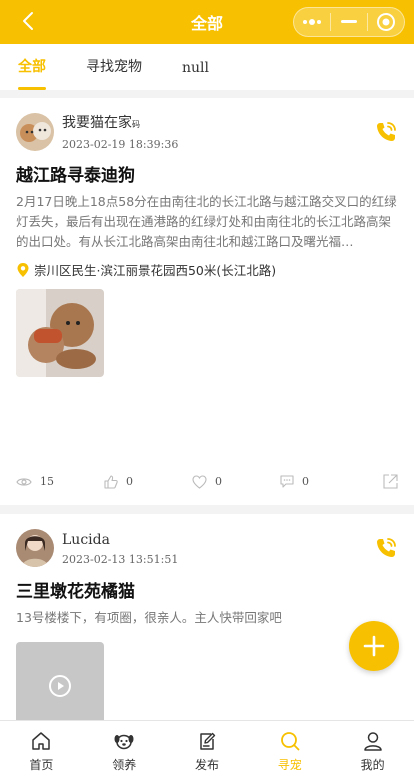  Describe the element at coordinates (124, 742) in the screenshot. I see `dog-face-icon` at that location.